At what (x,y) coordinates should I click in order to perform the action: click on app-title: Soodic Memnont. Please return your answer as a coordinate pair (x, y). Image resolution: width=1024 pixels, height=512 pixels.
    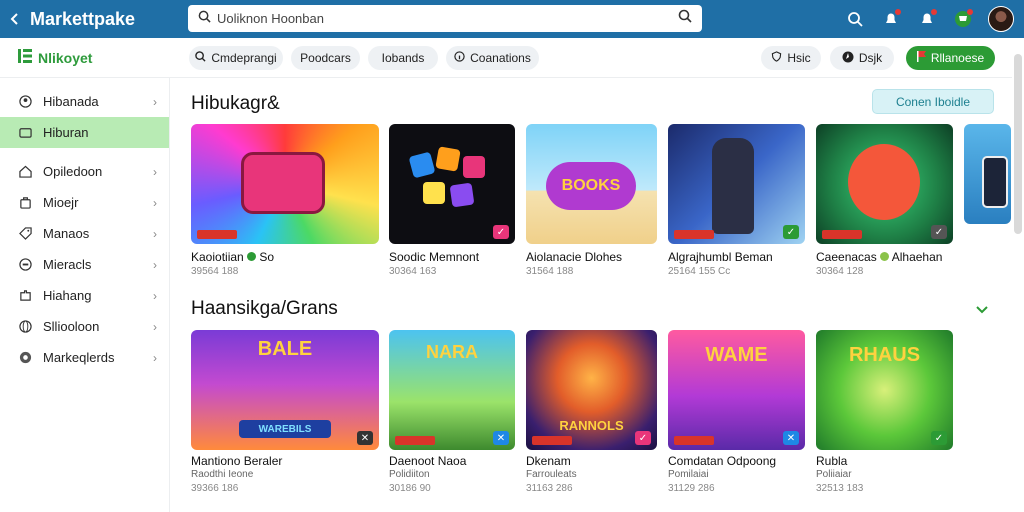
    Looking at the image, I should click on (434, 257).